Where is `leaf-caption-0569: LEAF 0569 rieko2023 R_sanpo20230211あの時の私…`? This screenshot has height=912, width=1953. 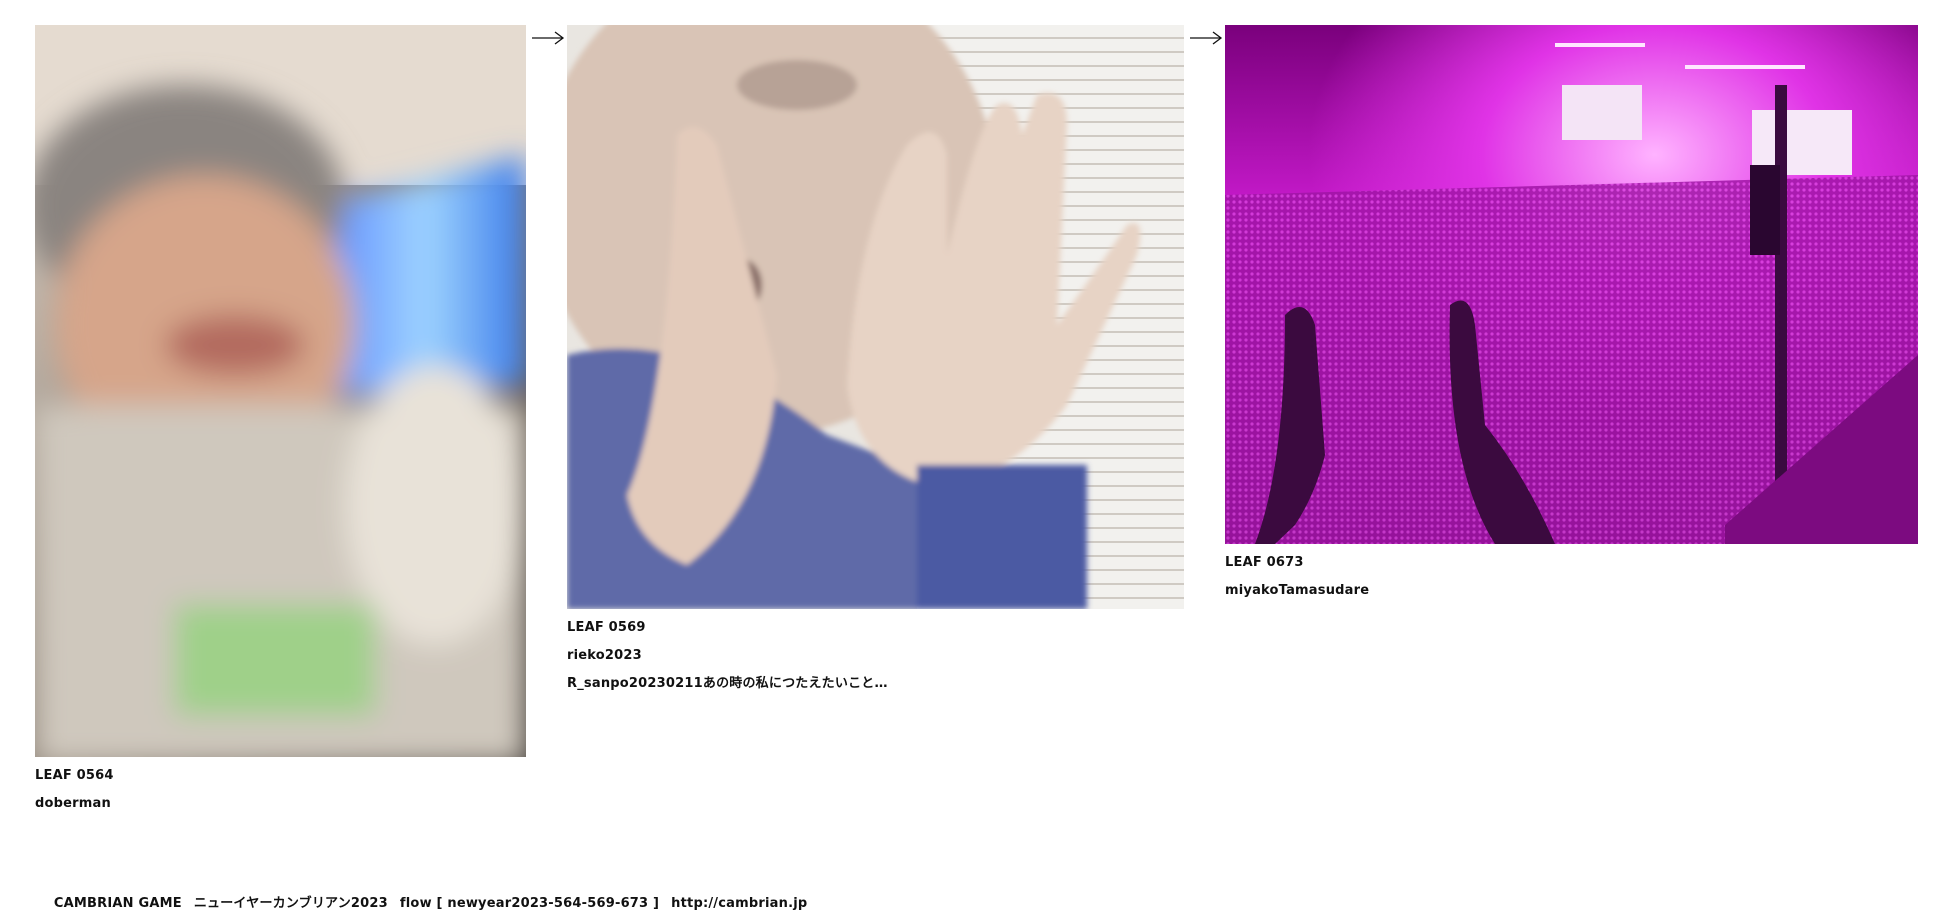
leaf-caption-0569: LEAF 0569 rieko2023 R_sanpo20230211あの時の私… is located at coordinates (875, 661).